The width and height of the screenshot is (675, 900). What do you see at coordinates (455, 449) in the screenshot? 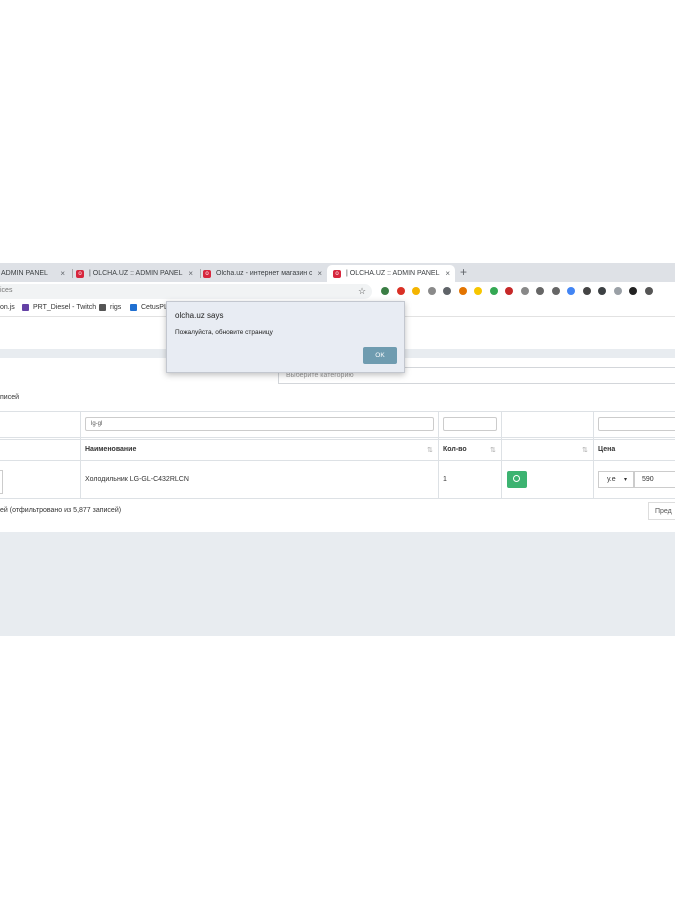
I see `header-qty: Кол-во` at bounding box center [455, 449].